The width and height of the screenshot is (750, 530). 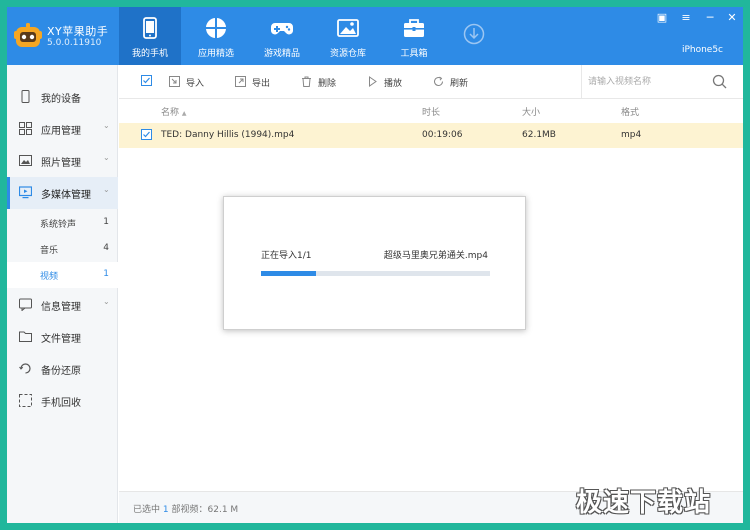 What do you see at coordinates (61, 371) in the screenshot?
I see `sidebar-item-label: 备份还原` at bounding box center [61, 371].